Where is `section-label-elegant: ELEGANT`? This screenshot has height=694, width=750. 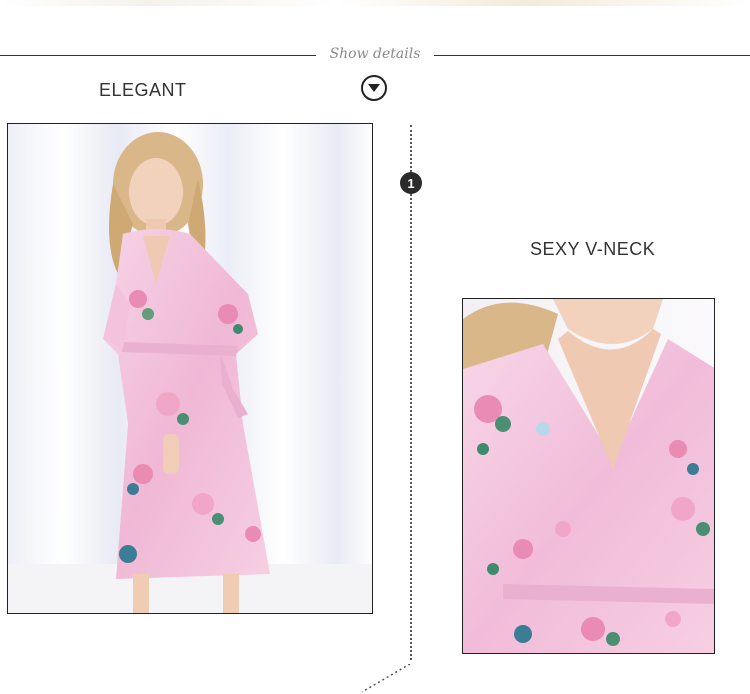 section-label-elegant: ELEGANT is located at coordinates (143, 90).